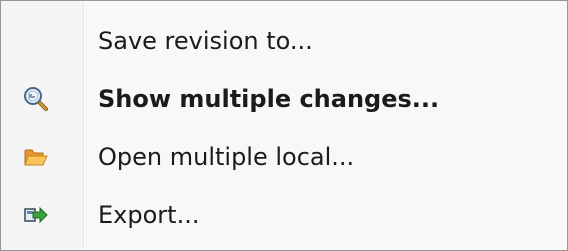 The image size is (568, 251). I want to click on export-icon, so click(36, 215).